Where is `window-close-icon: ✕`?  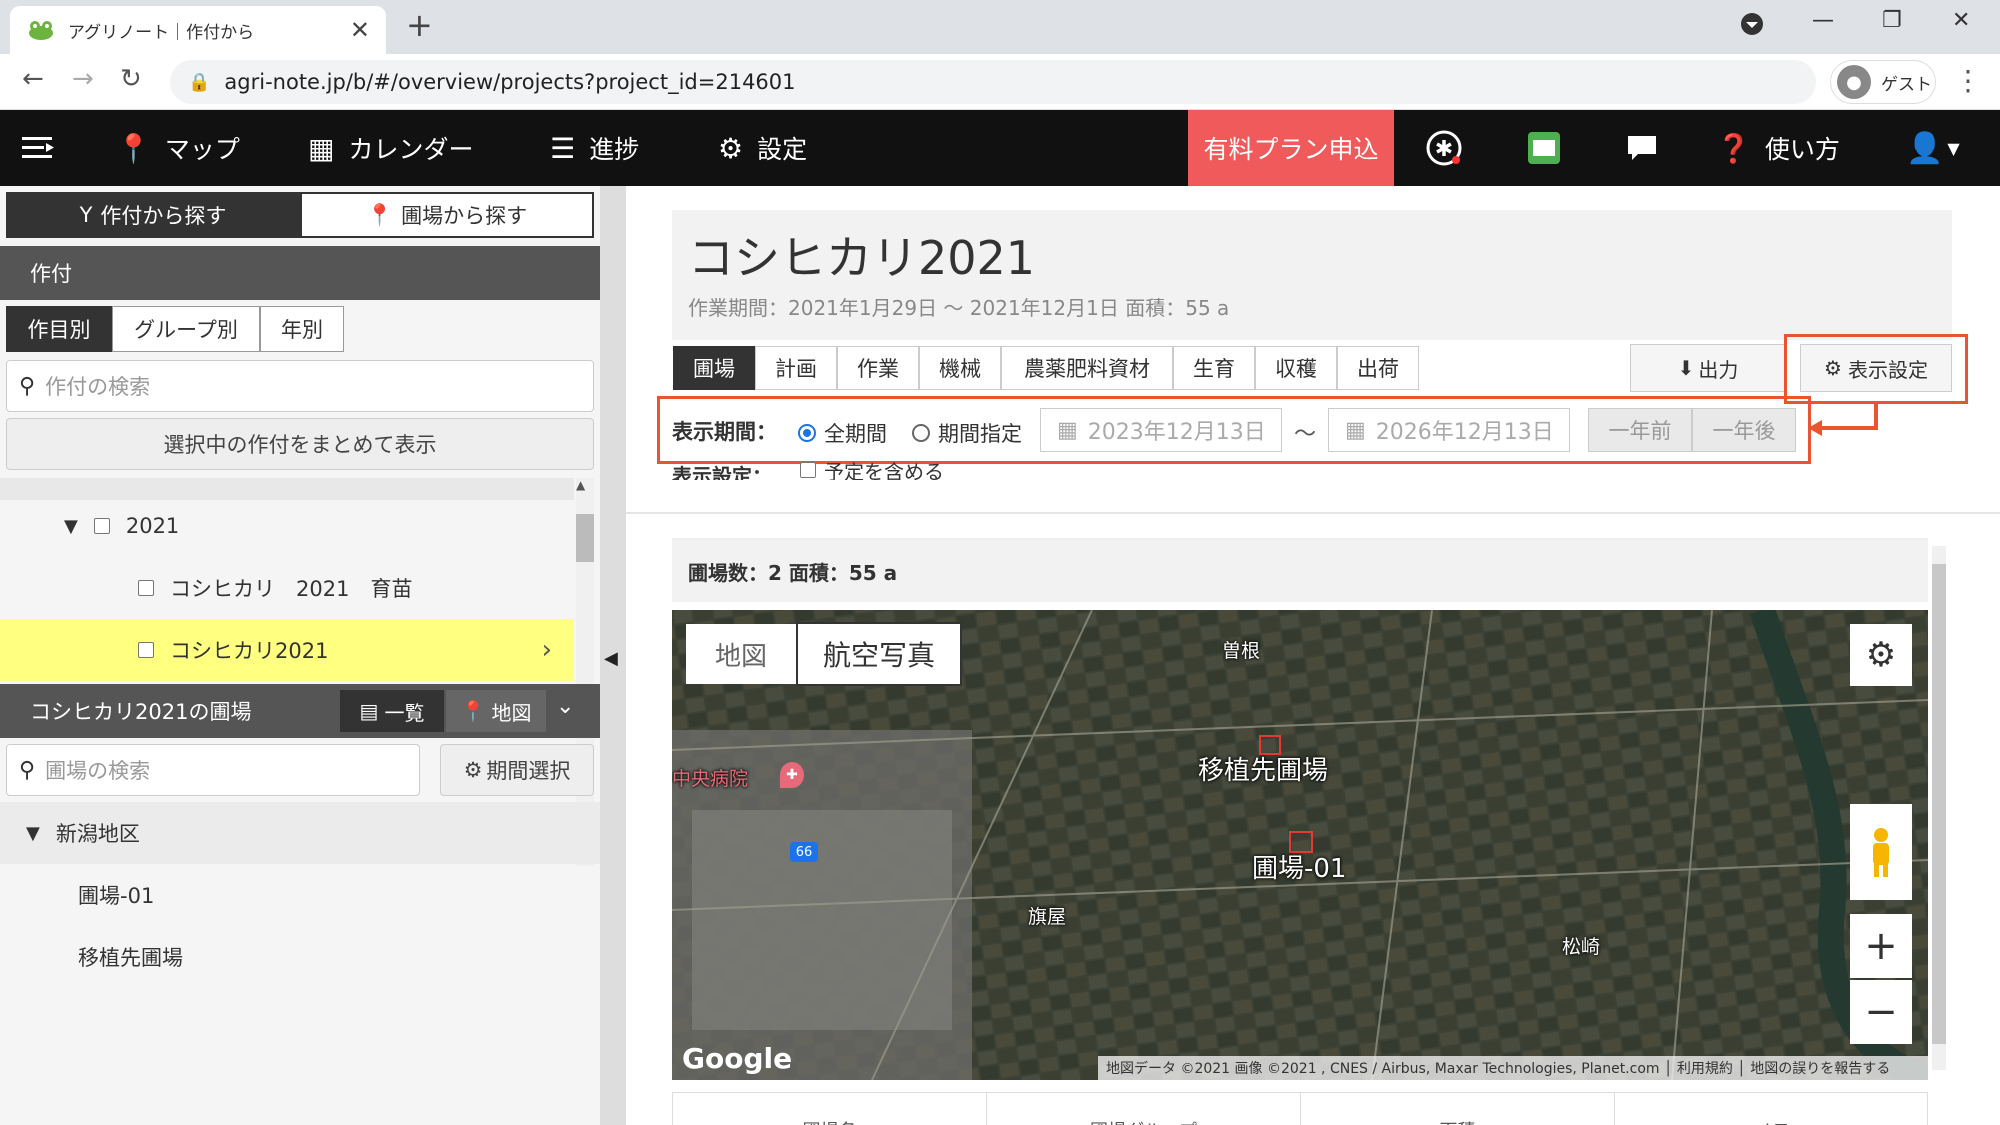 window-close-icon: ✕ is located at coordinates (1961, 20).